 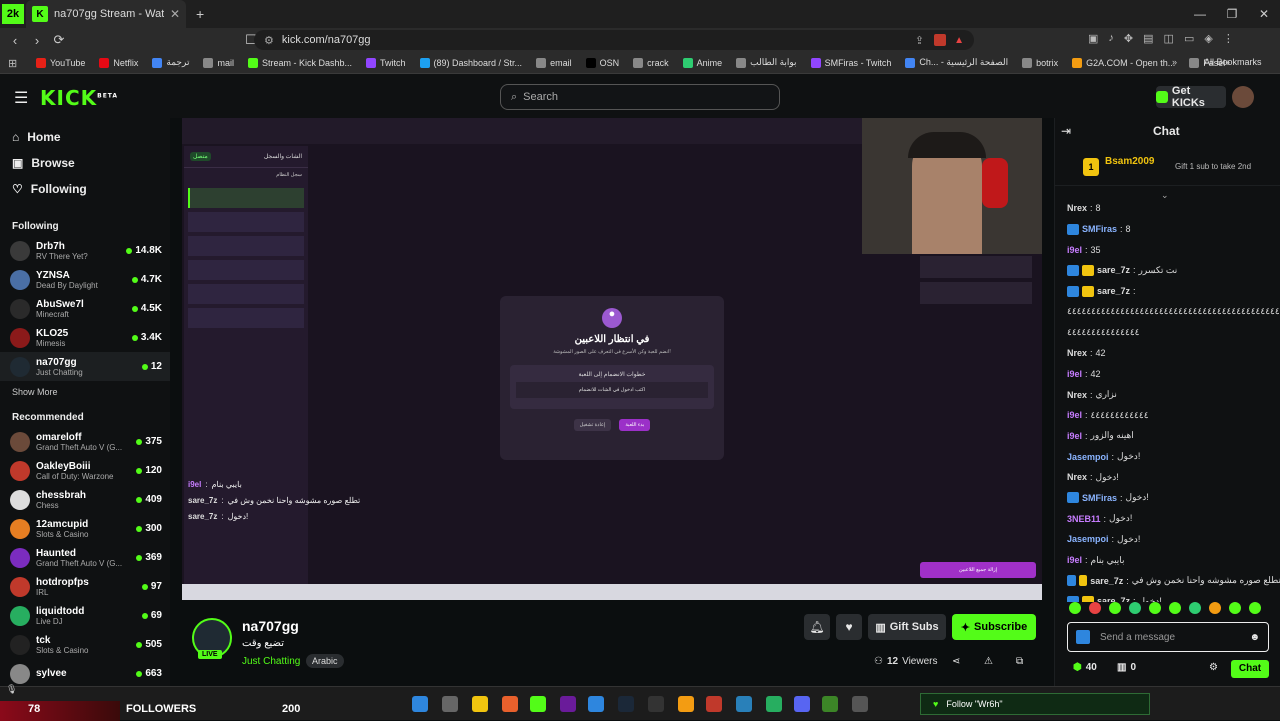 I want to click on category-link: Just Chatting, so click(x=271, y=661).